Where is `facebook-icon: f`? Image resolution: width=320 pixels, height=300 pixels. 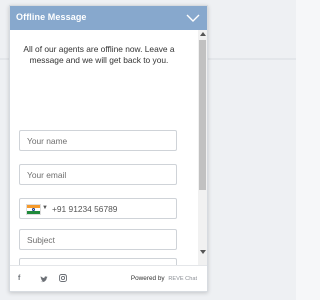
facebook-icon: f is located at coordinates (19, 278).